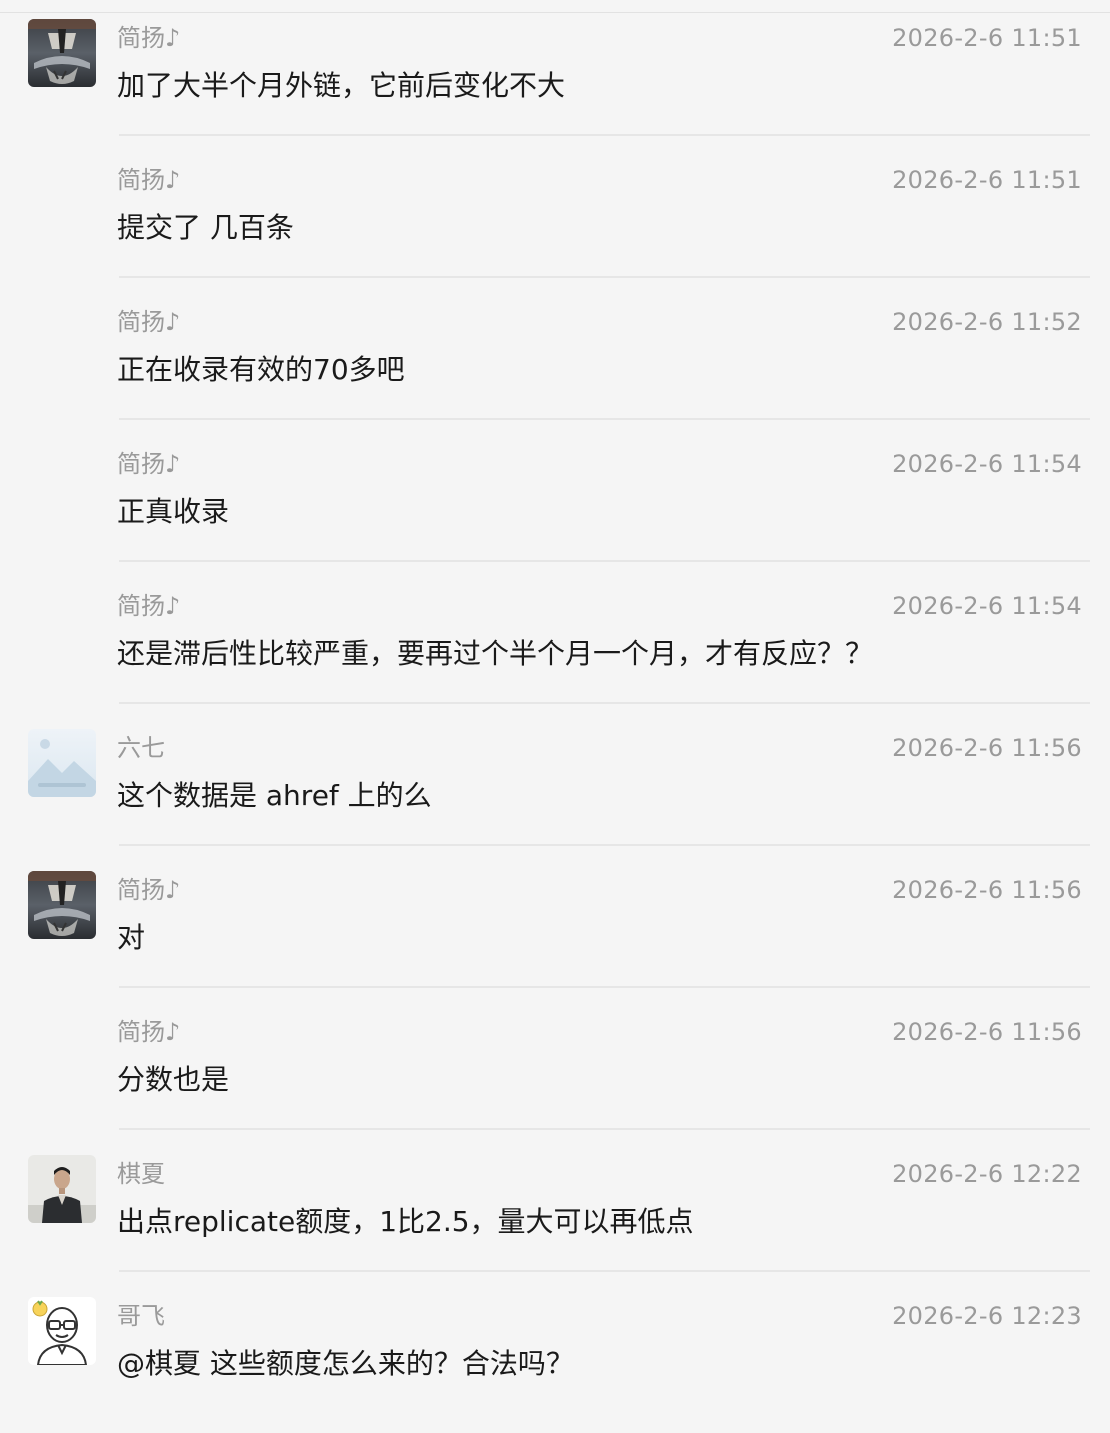 The height and width of the screenshot is (1433, 1110). What do you see at coordinates (987, 1174) in the screenshot?
I see `message-timestamp: 2026-2-6 12:22` at bounding box center [987, 1174].